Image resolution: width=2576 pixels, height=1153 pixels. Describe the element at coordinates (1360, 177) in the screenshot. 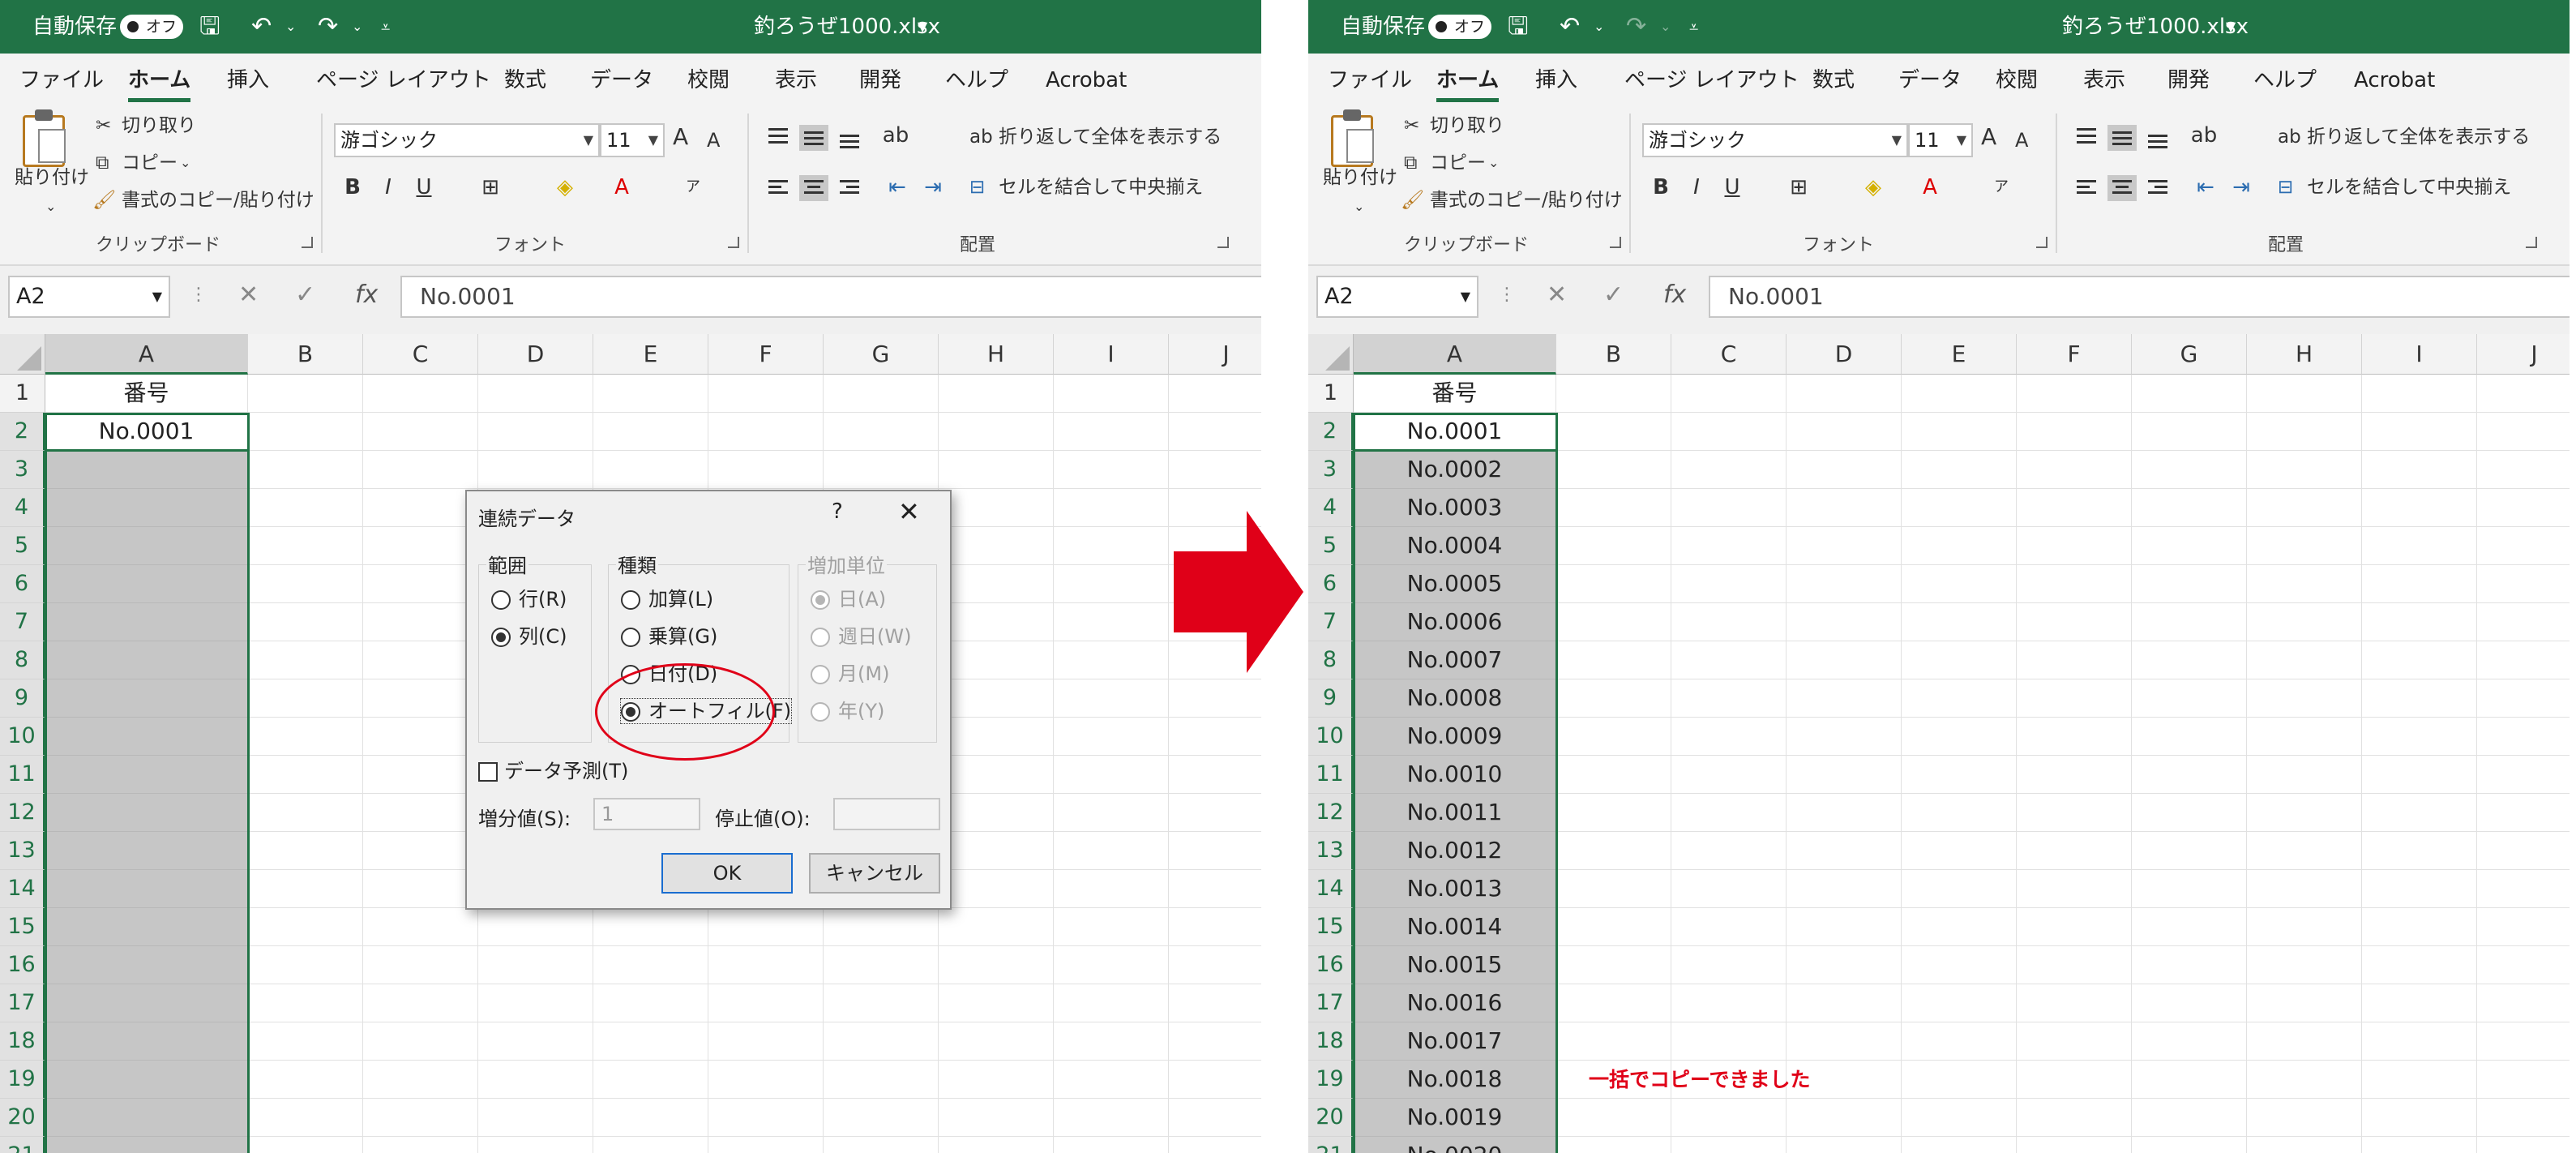

I see `paste-button-label: 貼り付け` at that location.